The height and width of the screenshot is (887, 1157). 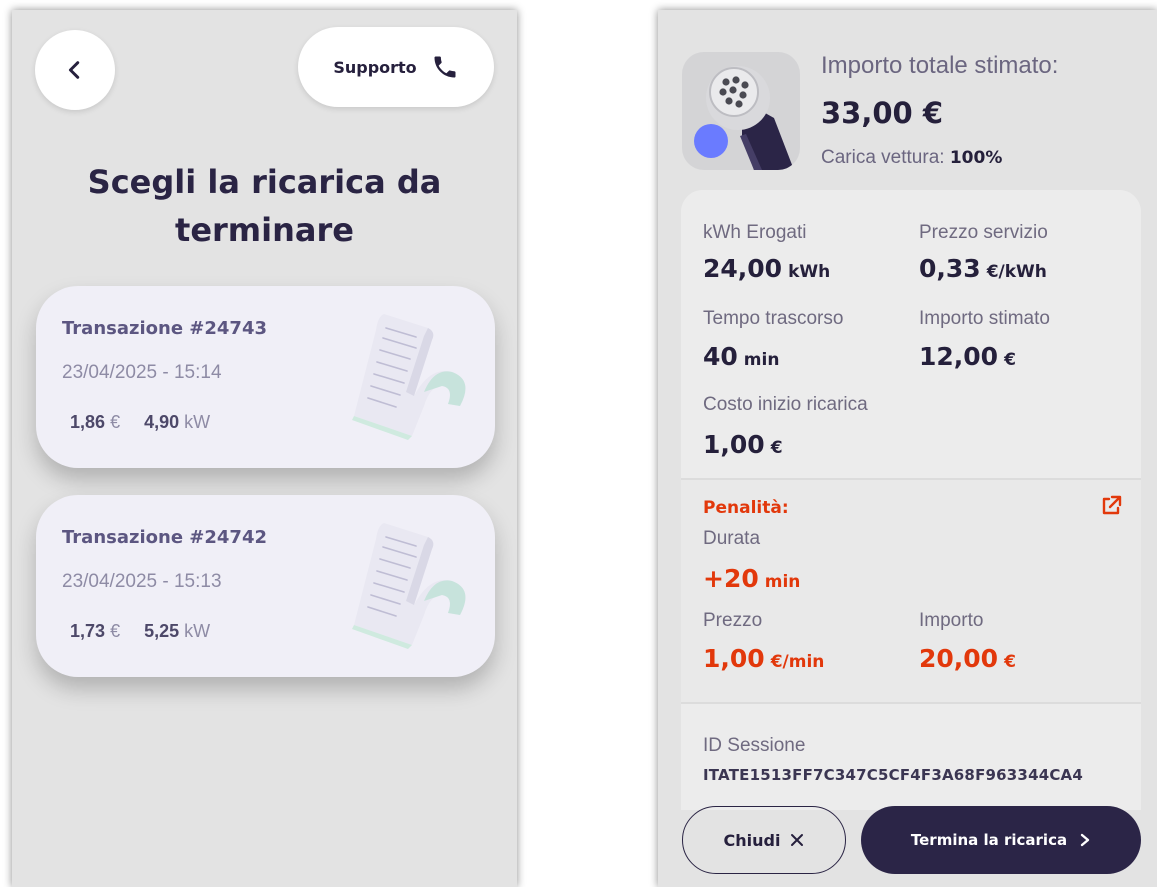 What do you see at coordinates (142, 581) in the screenshot?
I see `transaction-datetime: 23/04/2025 - 15:13` at bounding box center [142, 581].